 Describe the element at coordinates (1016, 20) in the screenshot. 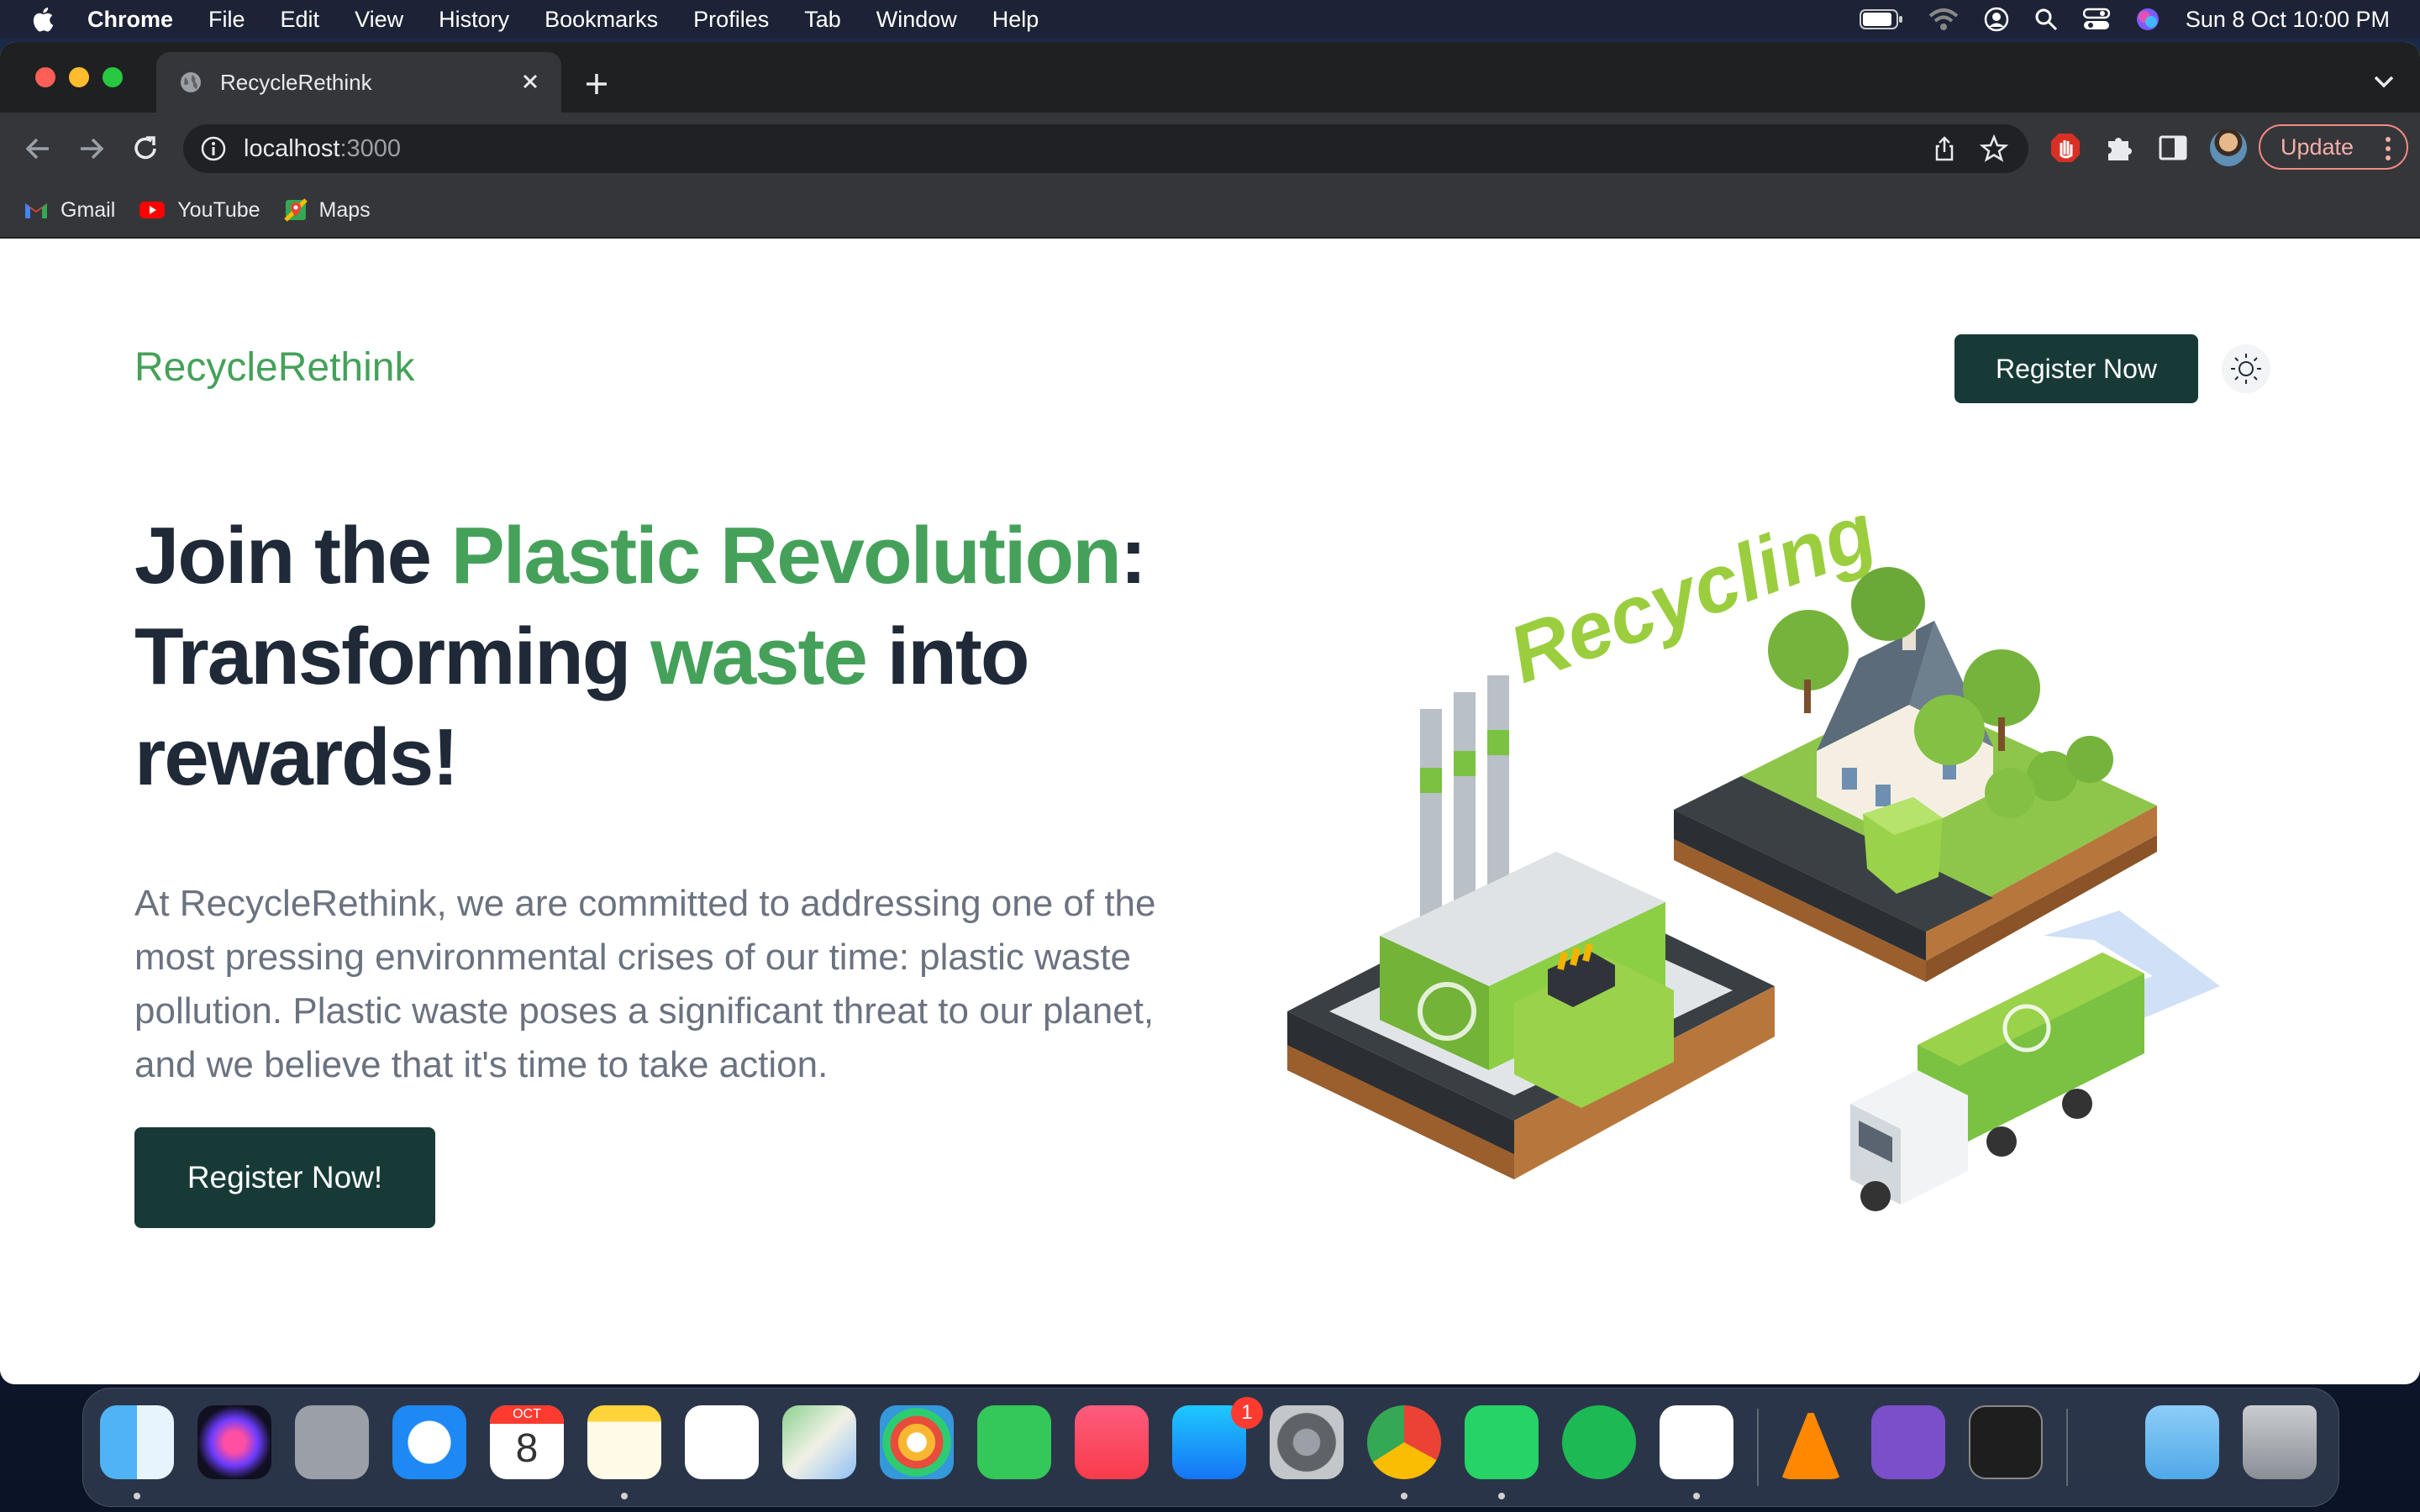

I see `menu-help: Help` at that location.